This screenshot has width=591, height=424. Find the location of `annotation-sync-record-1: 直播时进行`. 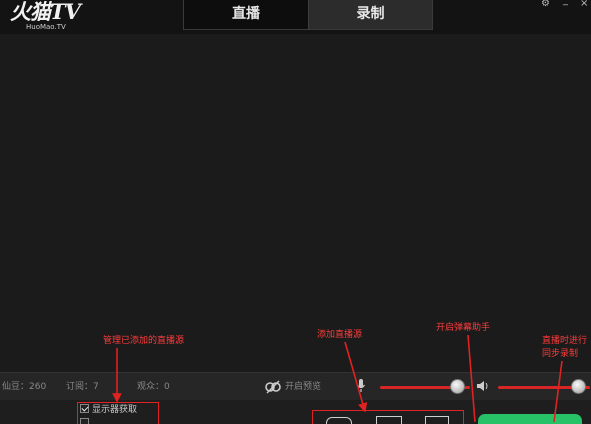

annotation-sync-record-1: 直播时进行 is located at coordinates (565, 341).